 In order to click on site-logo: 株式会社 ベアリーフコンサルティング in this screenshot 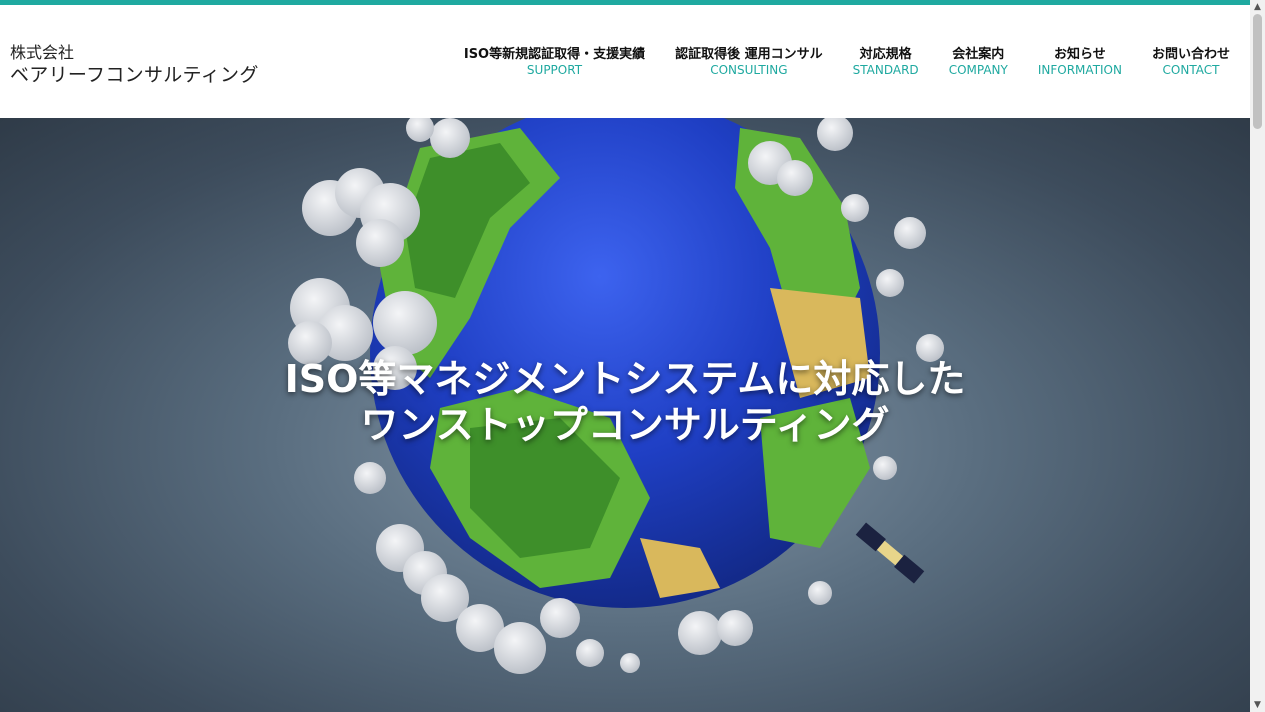, I will do `click(134, 65)`.